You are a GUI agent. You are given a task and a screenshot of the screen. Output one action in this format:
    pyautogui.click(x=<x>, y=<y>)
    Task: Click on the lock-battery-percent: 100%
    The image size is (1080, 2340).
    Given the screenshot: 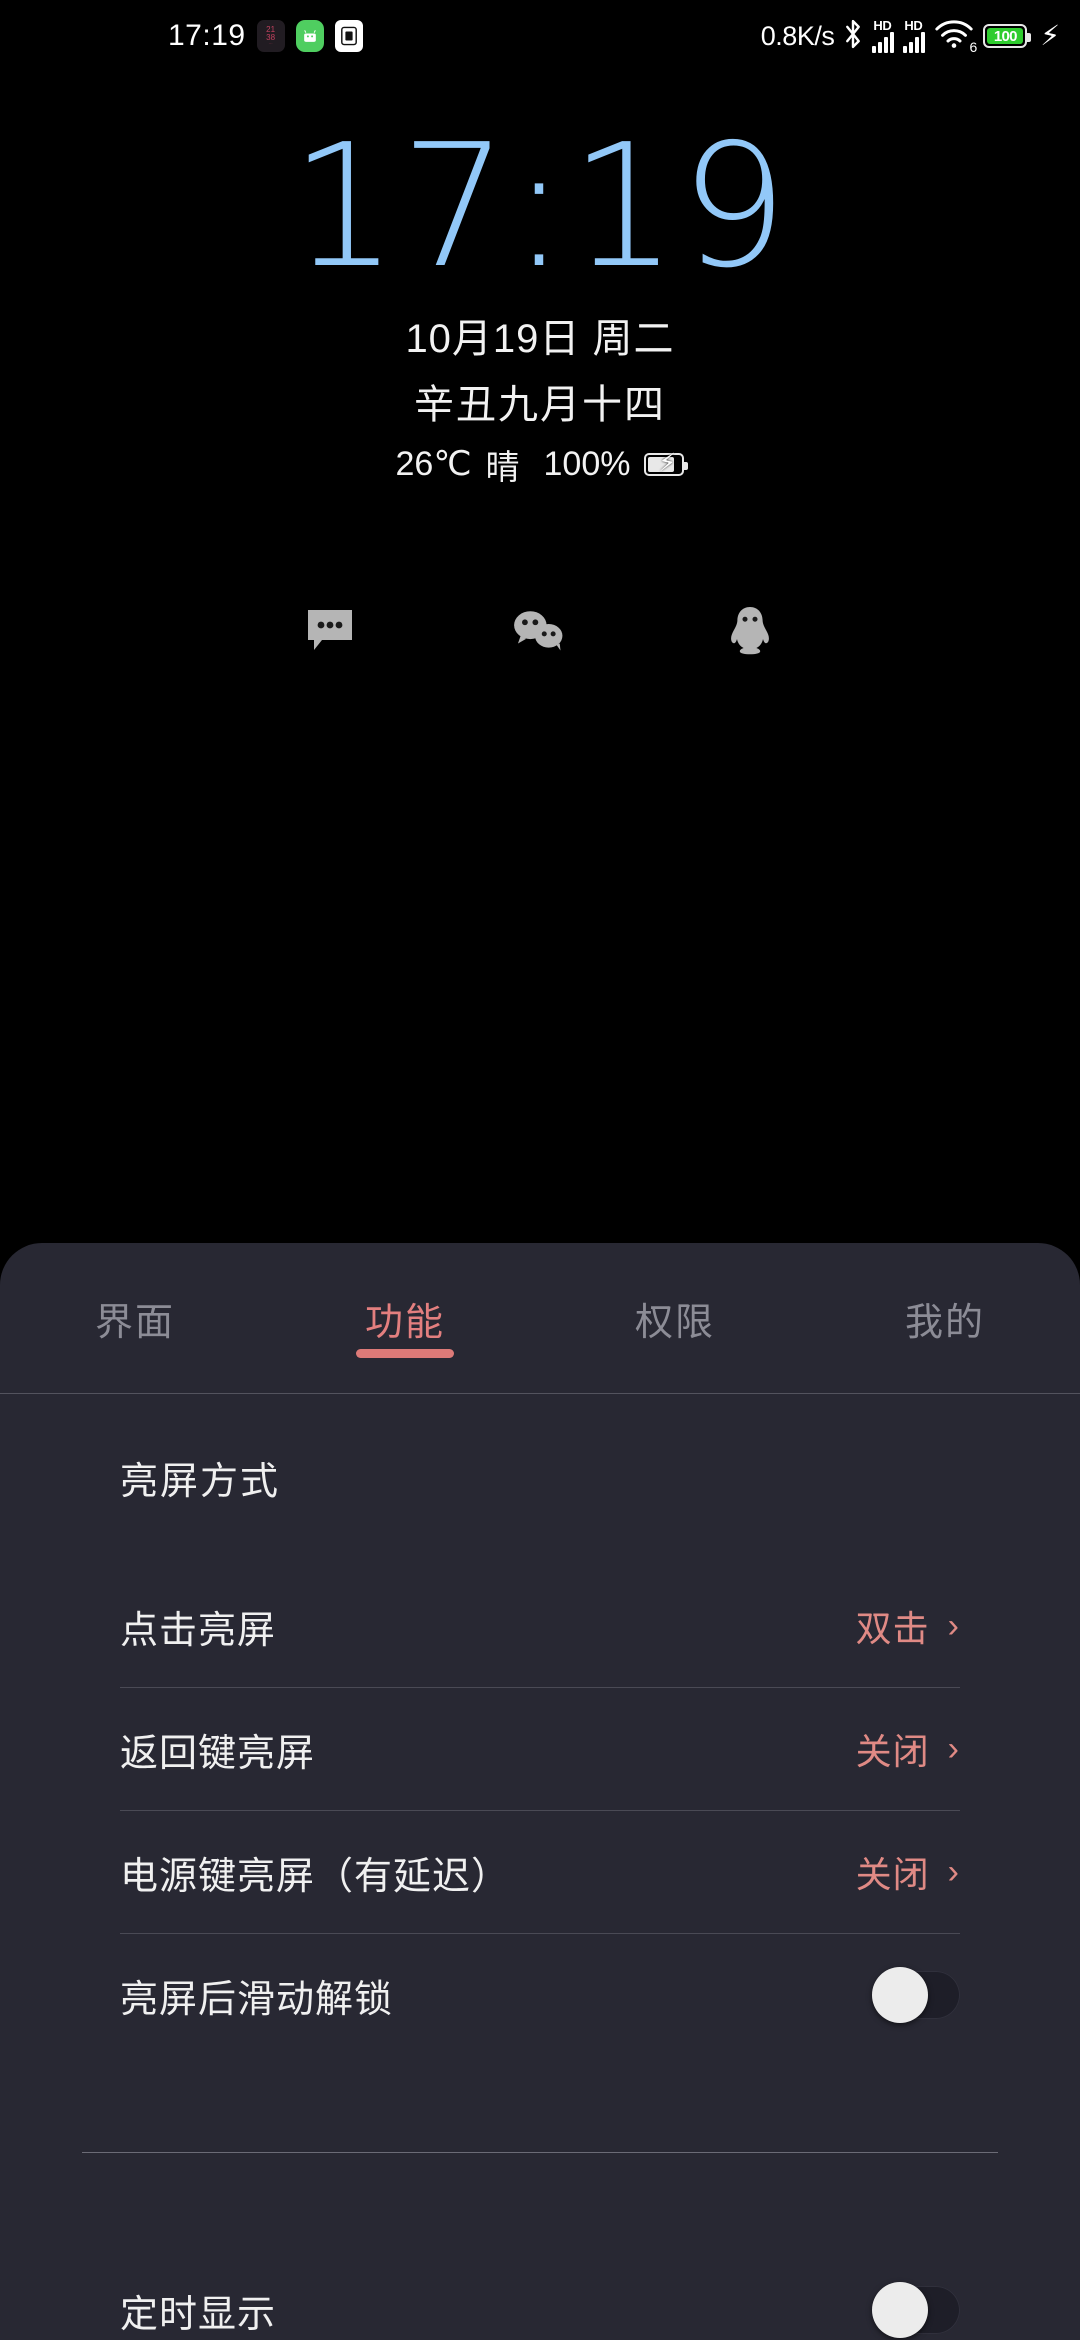 What is the action you would take?
    pyautogui.click(x=587, y=463)
    